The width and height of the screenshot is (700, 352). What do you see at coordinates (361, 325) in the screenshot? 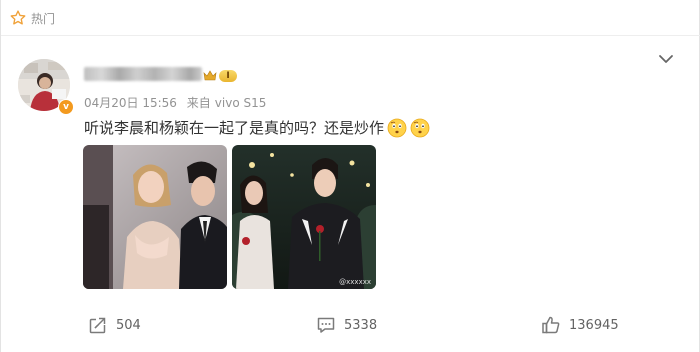
I see `comment-count: 5338` at bounding box center [361, 325].